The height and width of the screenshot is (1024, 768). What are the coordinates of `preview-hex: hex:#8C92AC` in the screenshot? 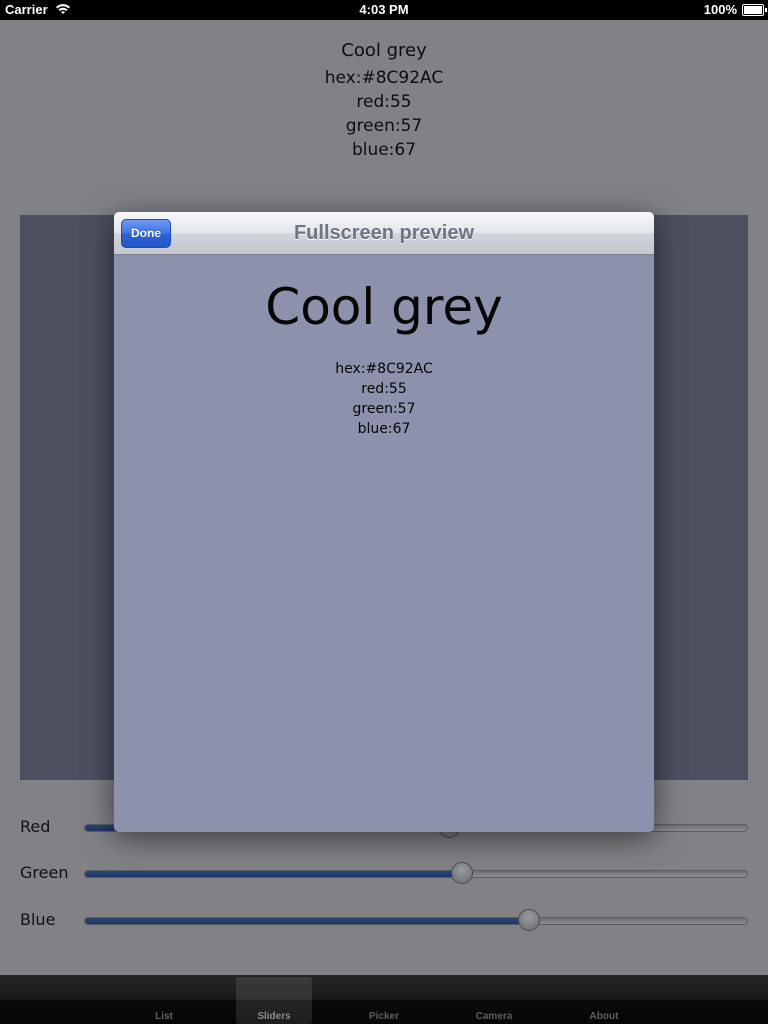 It's located at (384, 369).